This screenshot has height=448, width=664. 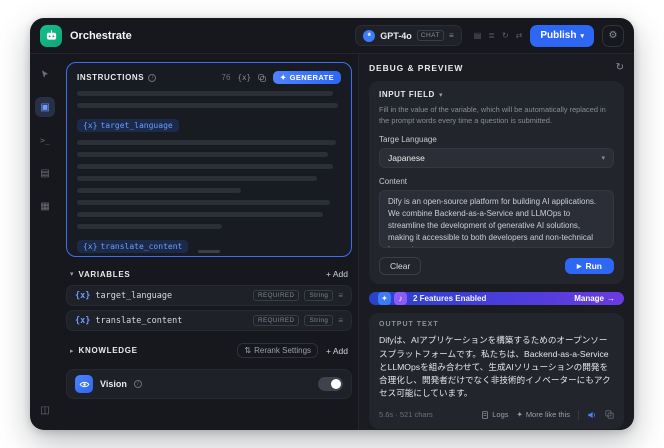 What do you see at coordinates (45, 242) in the screenshot?
I see `left-rail: ▣ >_ ▤ ▦ ◫` at bounding box center [45, 242].